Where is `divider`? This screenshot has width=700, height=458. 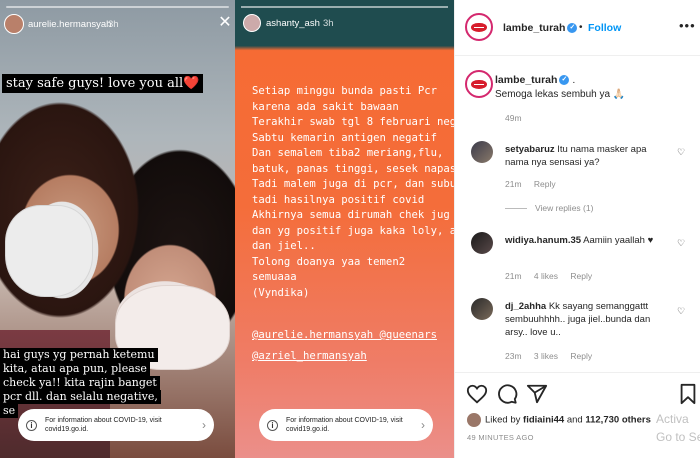 divider is located at coordinates (516, 209).